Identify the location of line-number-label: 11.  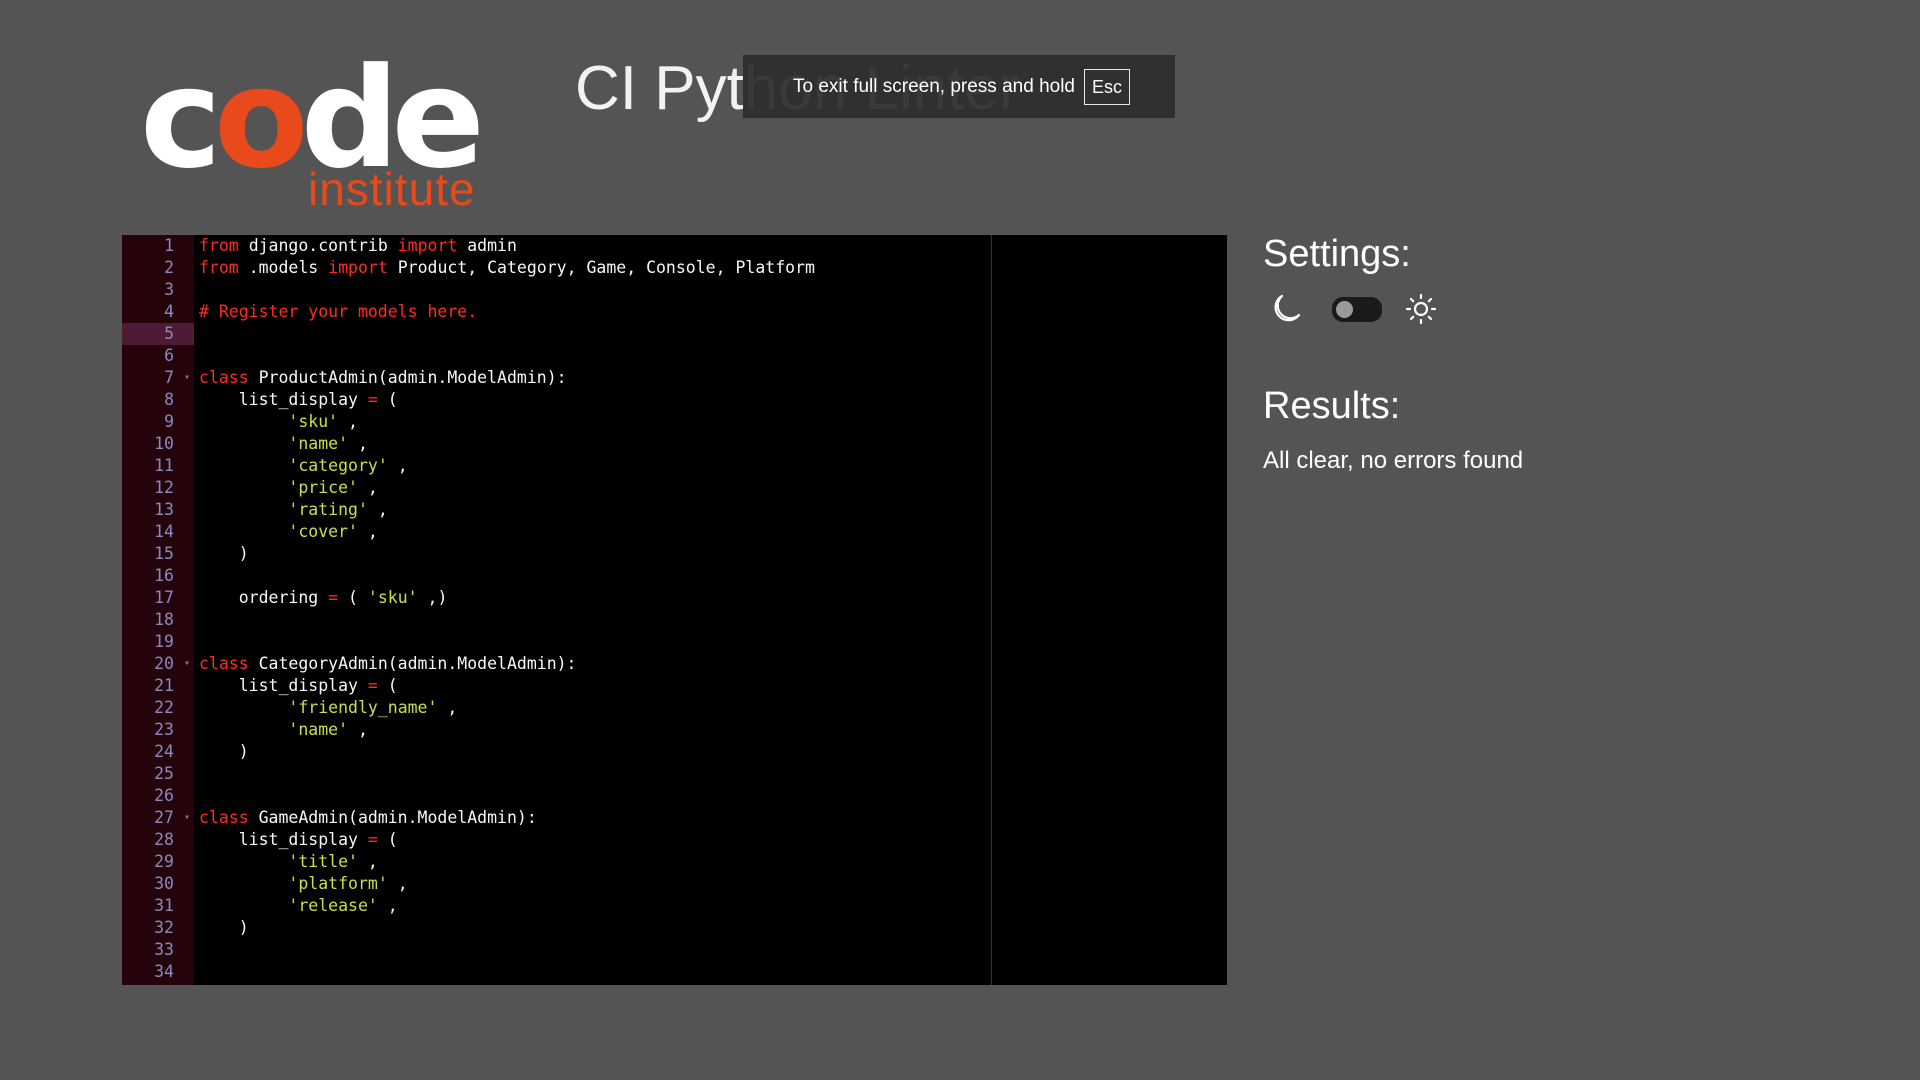
(164, 465).